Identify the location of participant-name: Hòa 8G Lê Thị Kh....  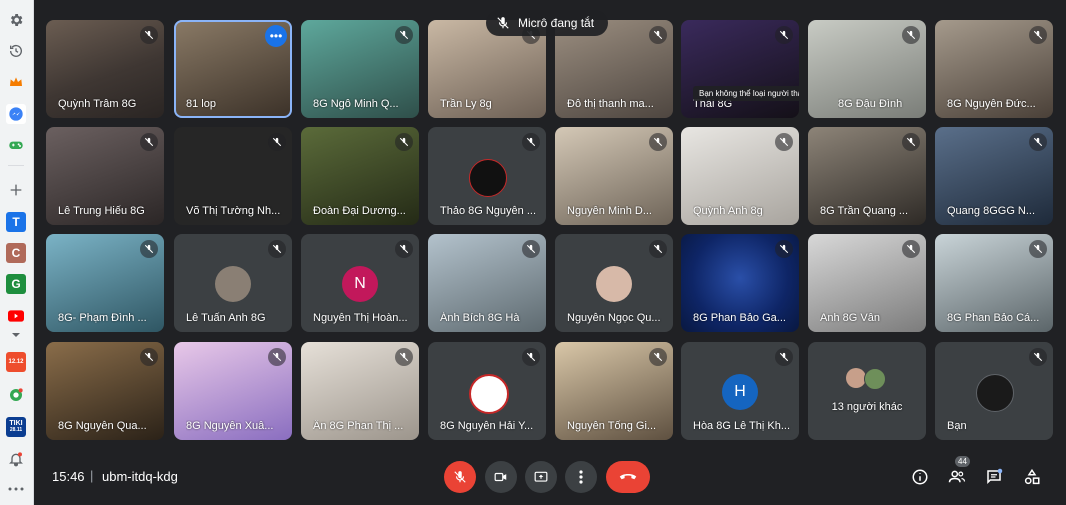
(742, 426).